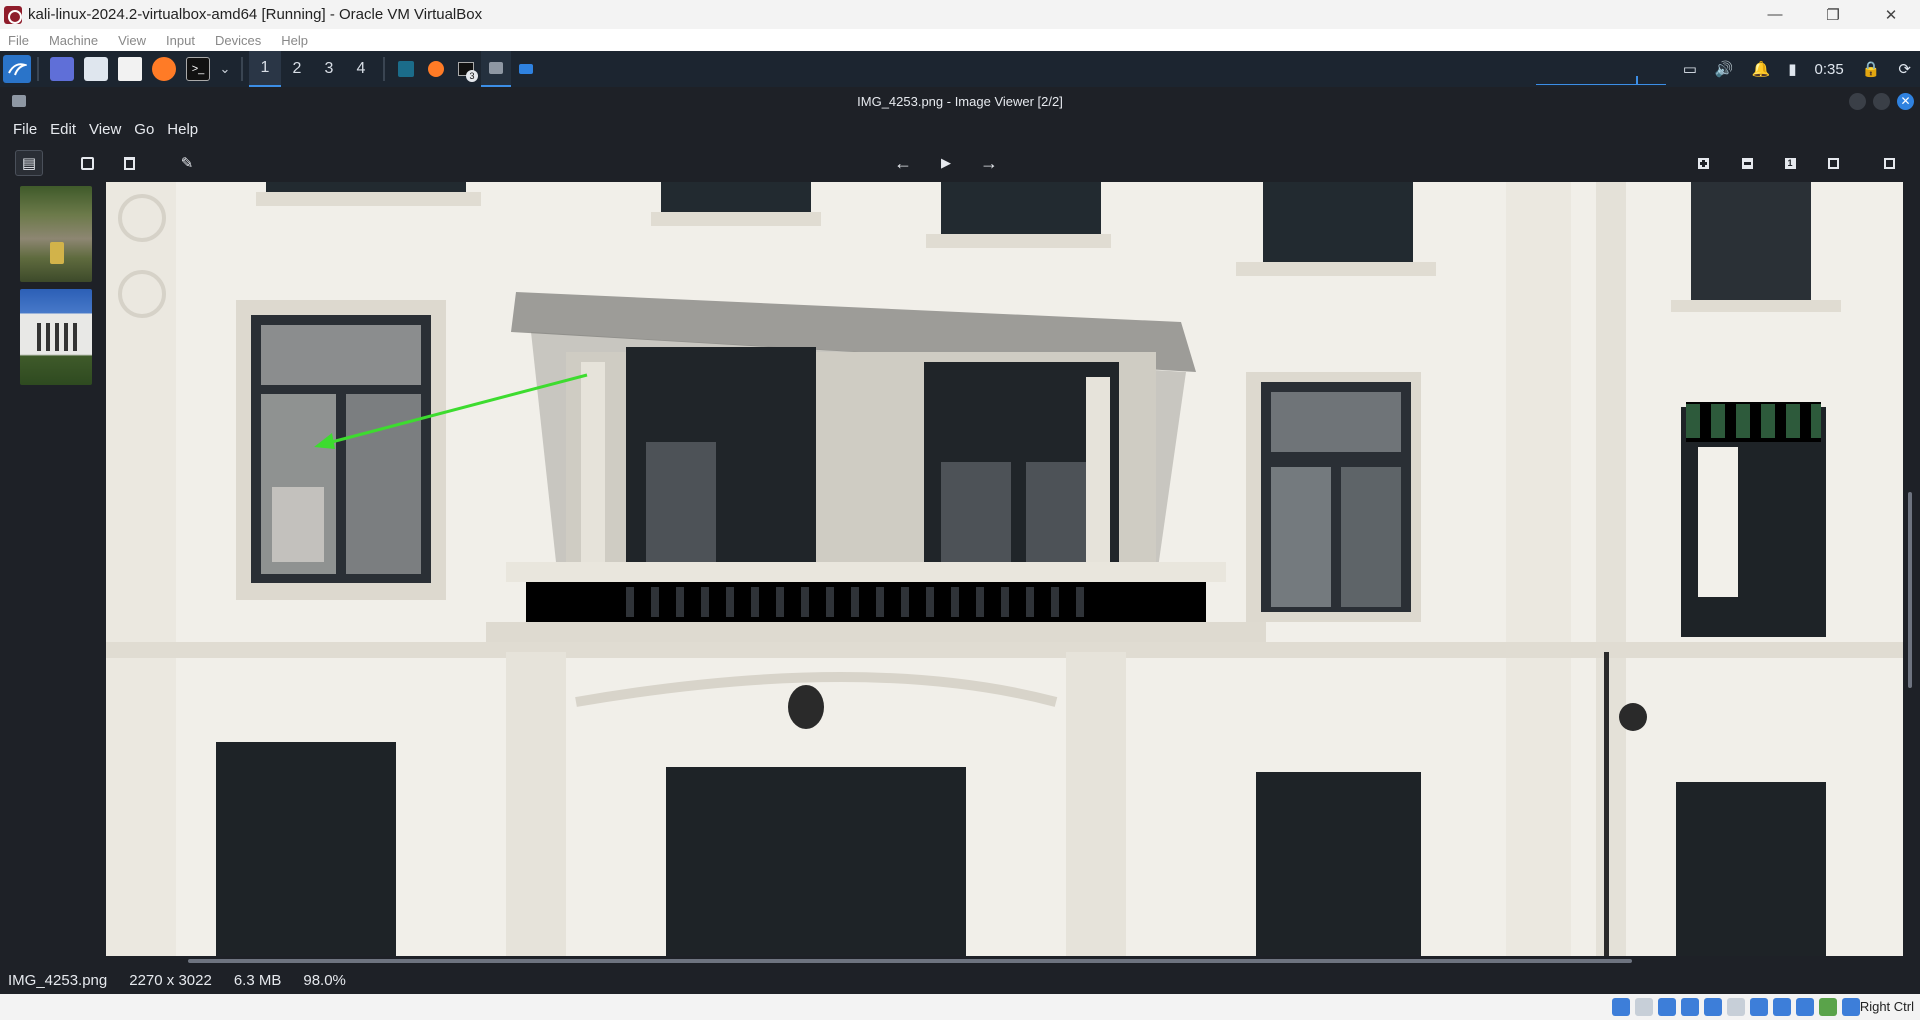 Image resolution: width=1920 pixels, height=1020 pixels. I want to click on zoom-in-button, so click(1703, 163).